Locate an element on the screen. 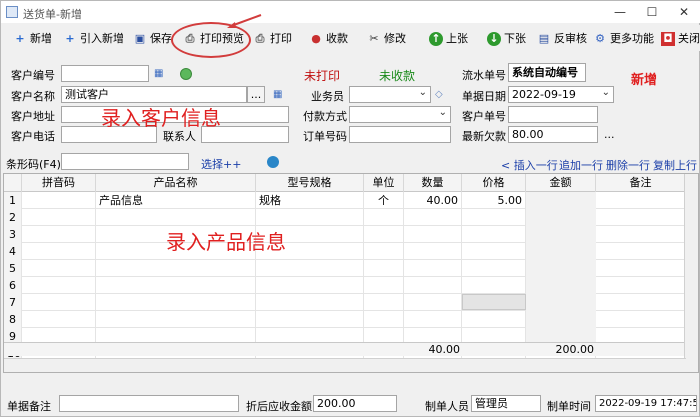 This screenshot has width=700, height=417. prev-record-button: ↑ 上张 is located at coordinates (448, 39).